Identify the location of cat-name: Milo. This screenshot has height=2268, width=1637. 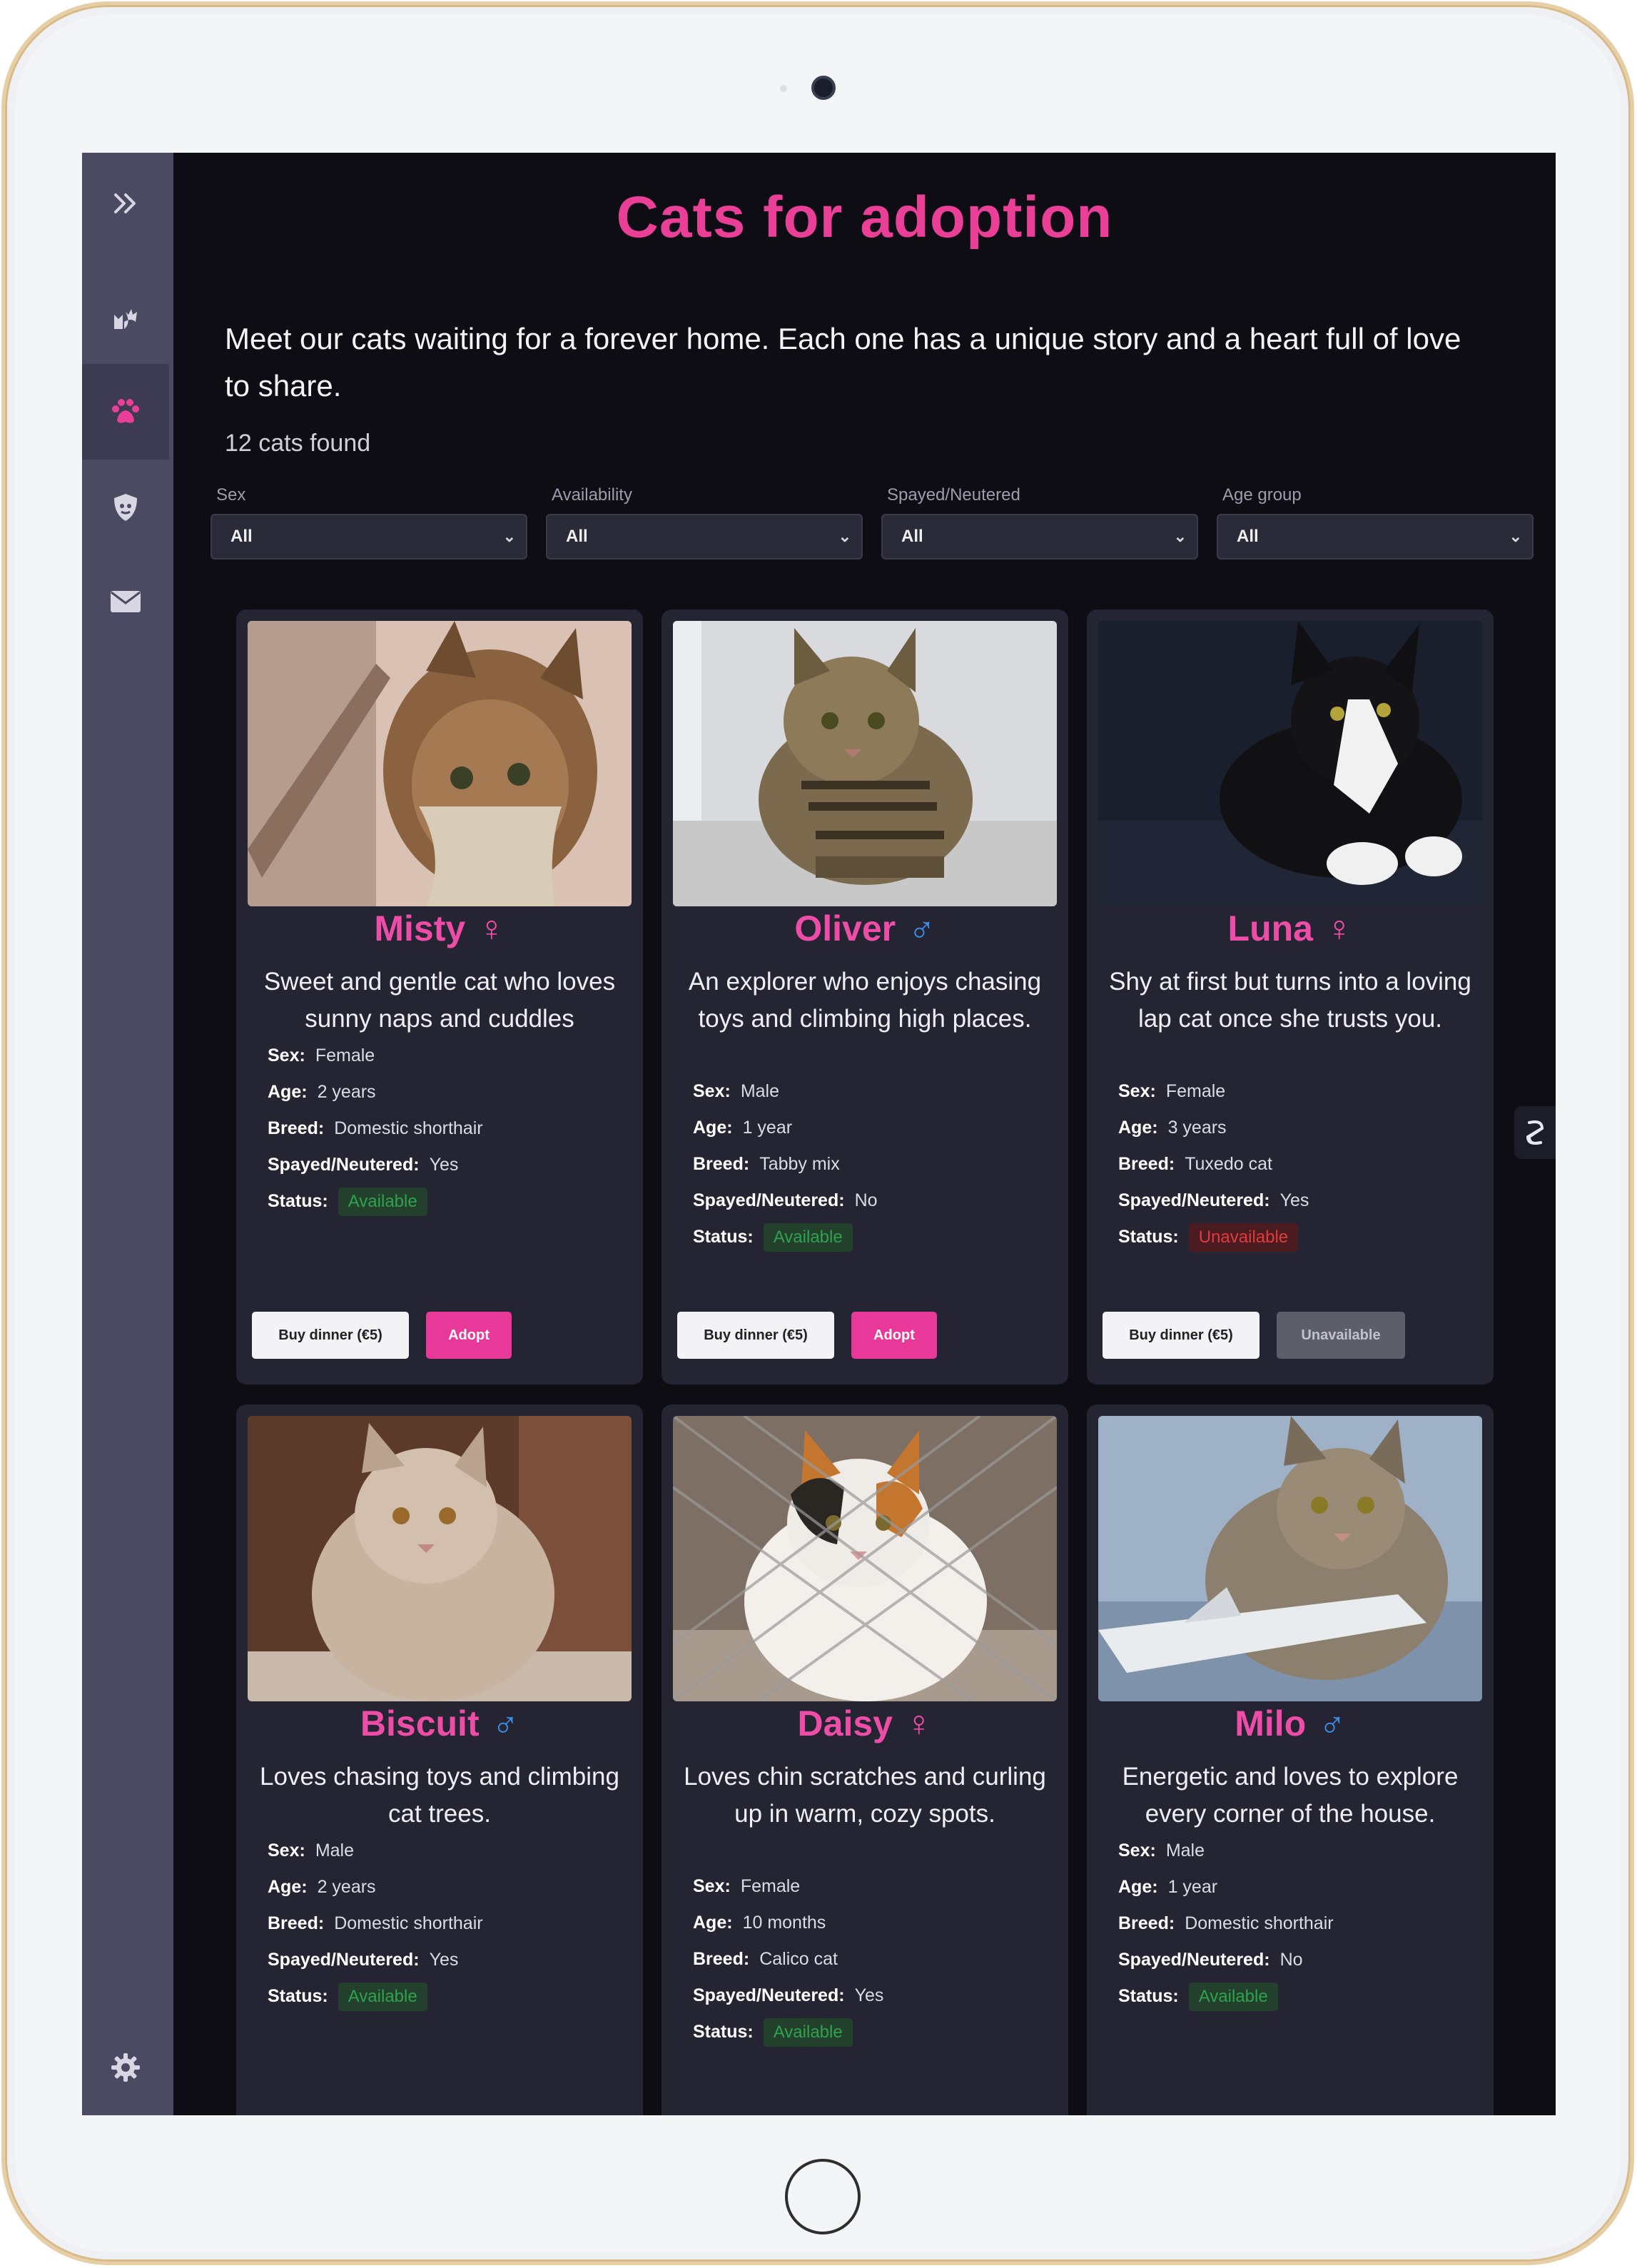
(1271, 1723).